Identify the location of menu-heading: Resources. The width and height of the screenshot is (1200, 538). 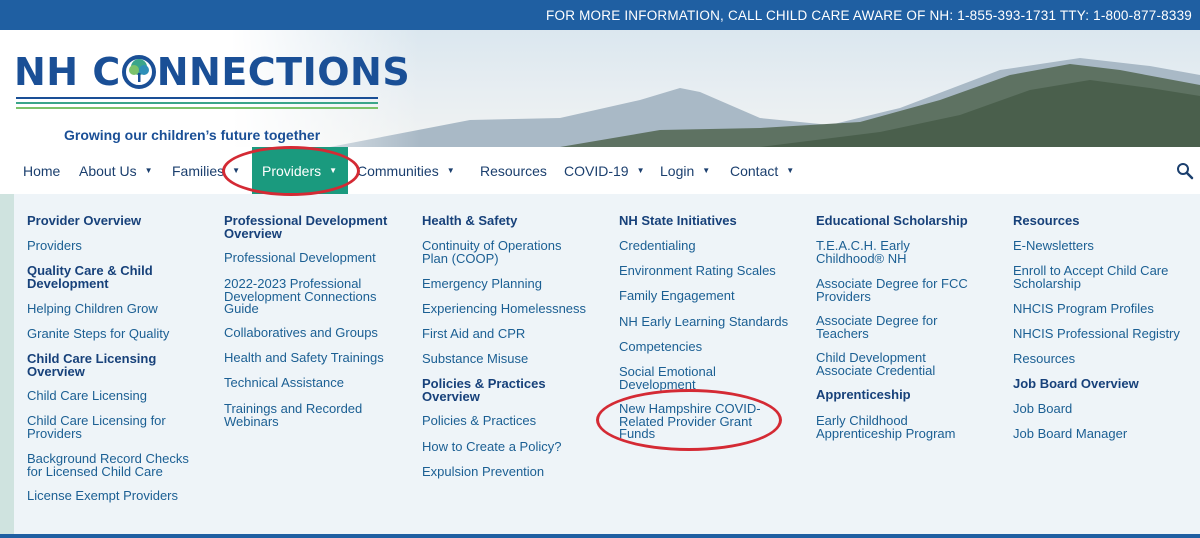
(1046, 221).